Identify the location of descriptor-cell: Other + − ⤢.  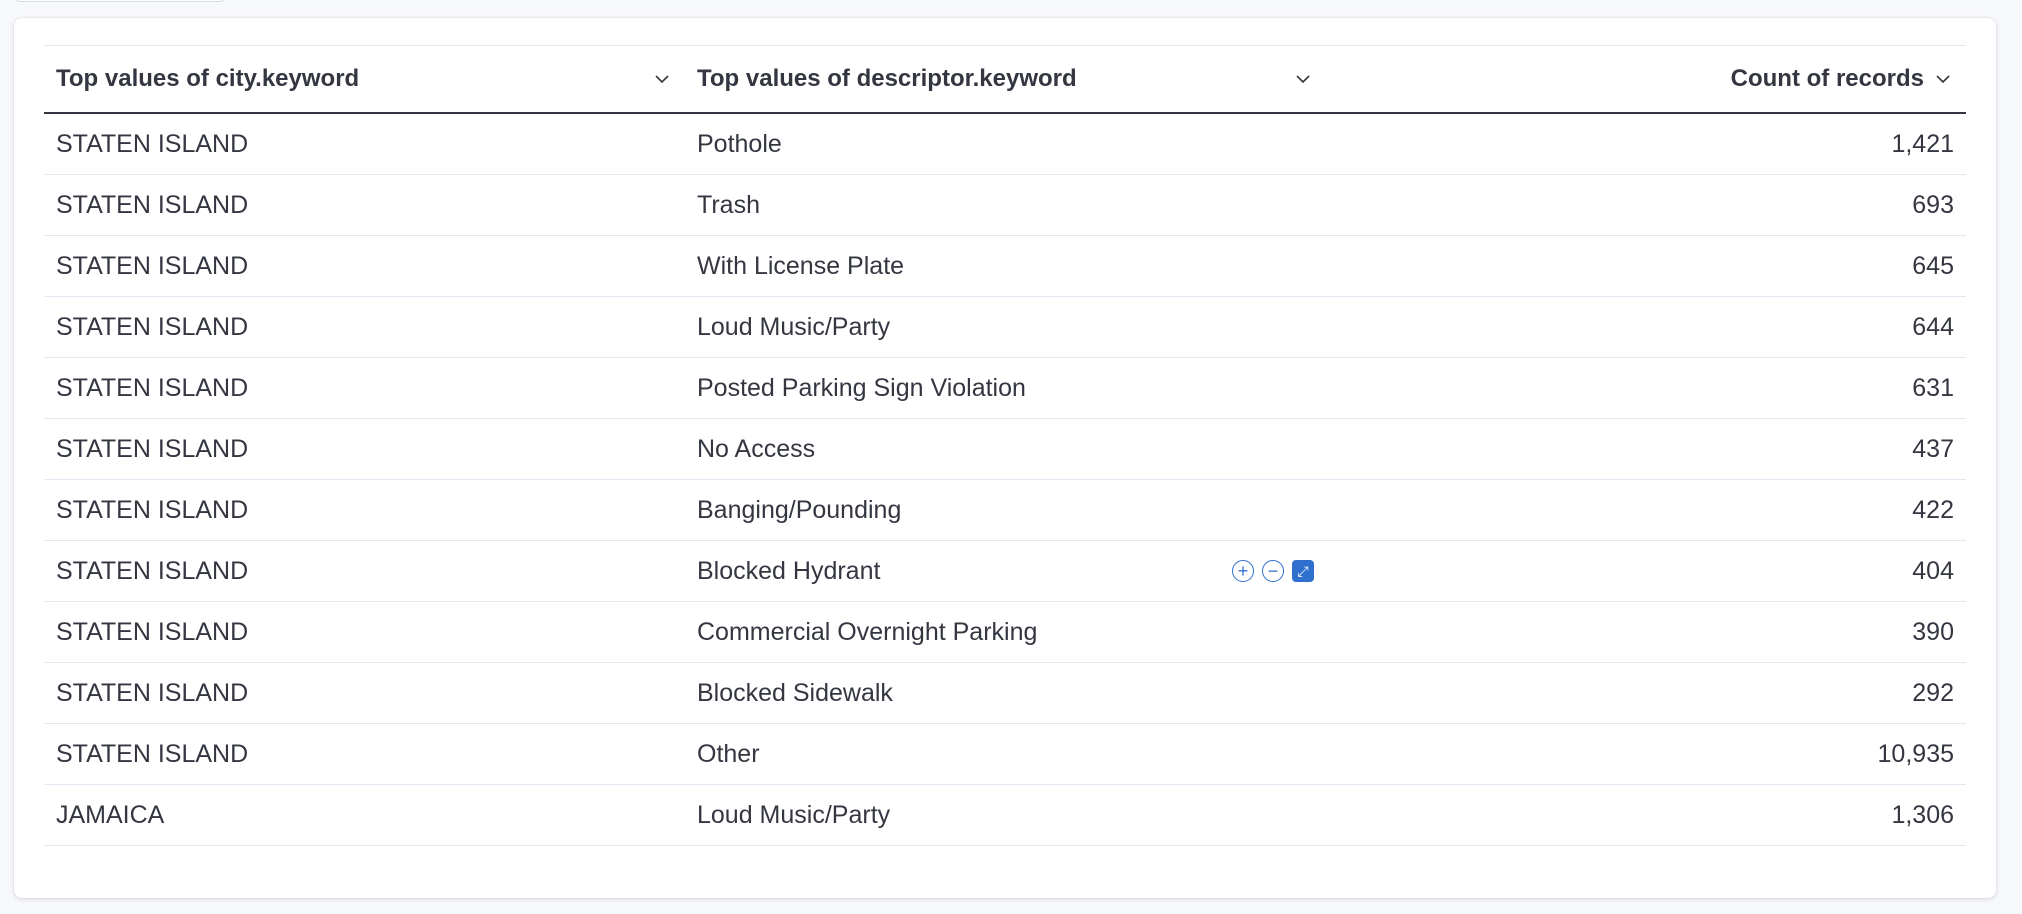
(1005, 754).